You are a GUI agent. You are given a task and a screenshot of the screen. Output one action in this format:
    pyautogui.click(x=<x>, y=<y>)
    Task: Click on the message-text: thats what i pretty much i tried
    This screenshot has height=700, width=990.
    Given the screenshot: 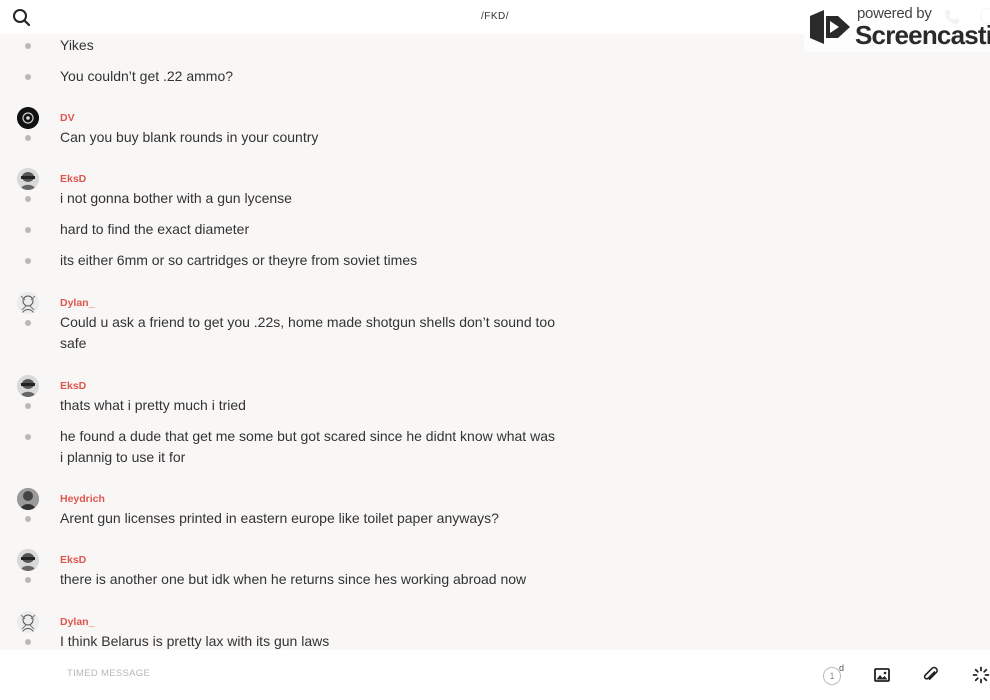 What is the action you would take?
    pyautogui.click(x=153, y=405)
    